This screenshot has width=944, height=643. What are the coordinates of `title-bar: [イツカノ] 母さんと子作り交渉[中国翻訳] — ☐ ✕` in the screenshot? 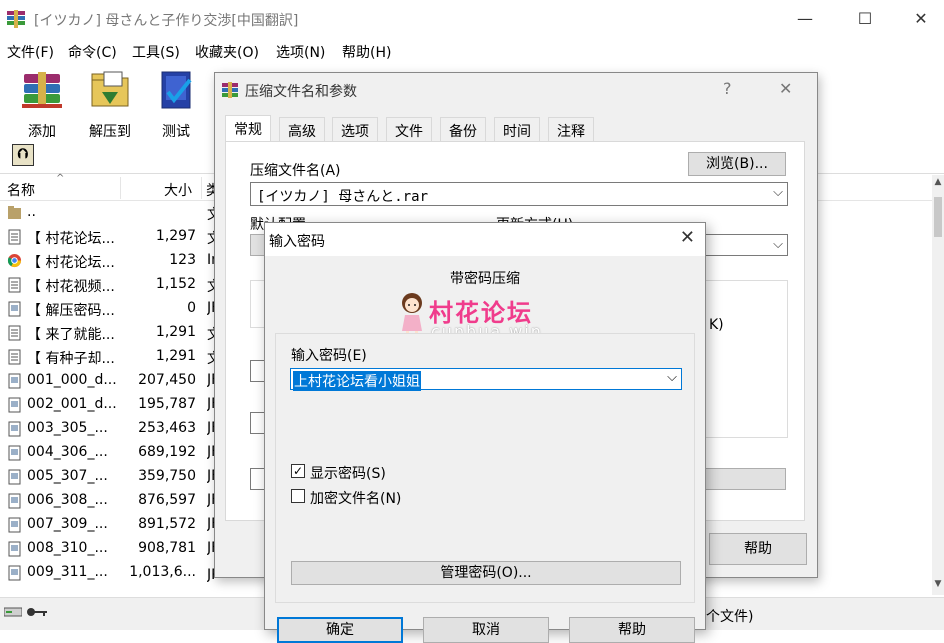 It's located at (472, 19).